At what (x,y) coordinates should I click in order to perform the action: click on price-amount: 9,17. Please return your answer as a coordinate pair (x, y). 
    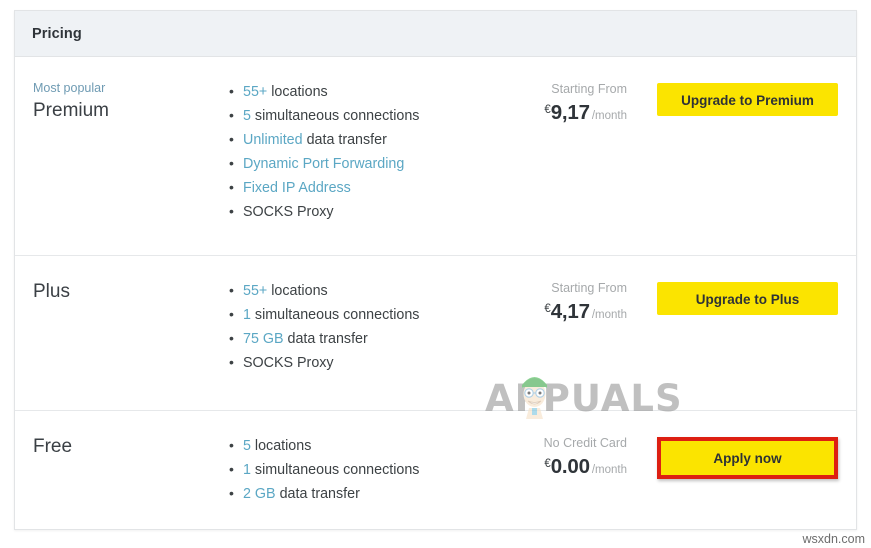
    Looking at the image, I should click on (570, 112).